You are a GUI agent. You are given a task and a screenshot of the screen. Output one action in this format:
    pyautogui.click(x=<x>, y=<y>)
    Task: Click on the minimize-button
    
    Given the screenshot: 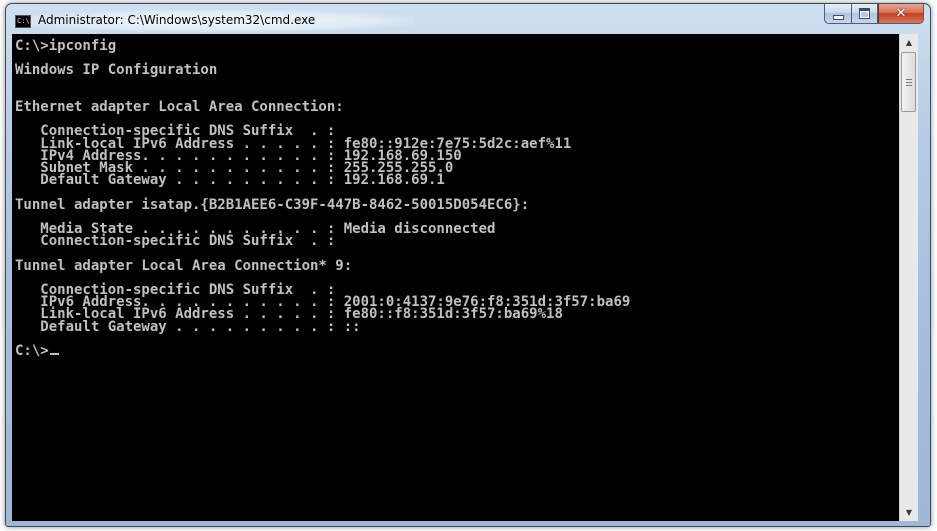 What is the action you would take?
    pyautogui.click(x=837, y=14)
    